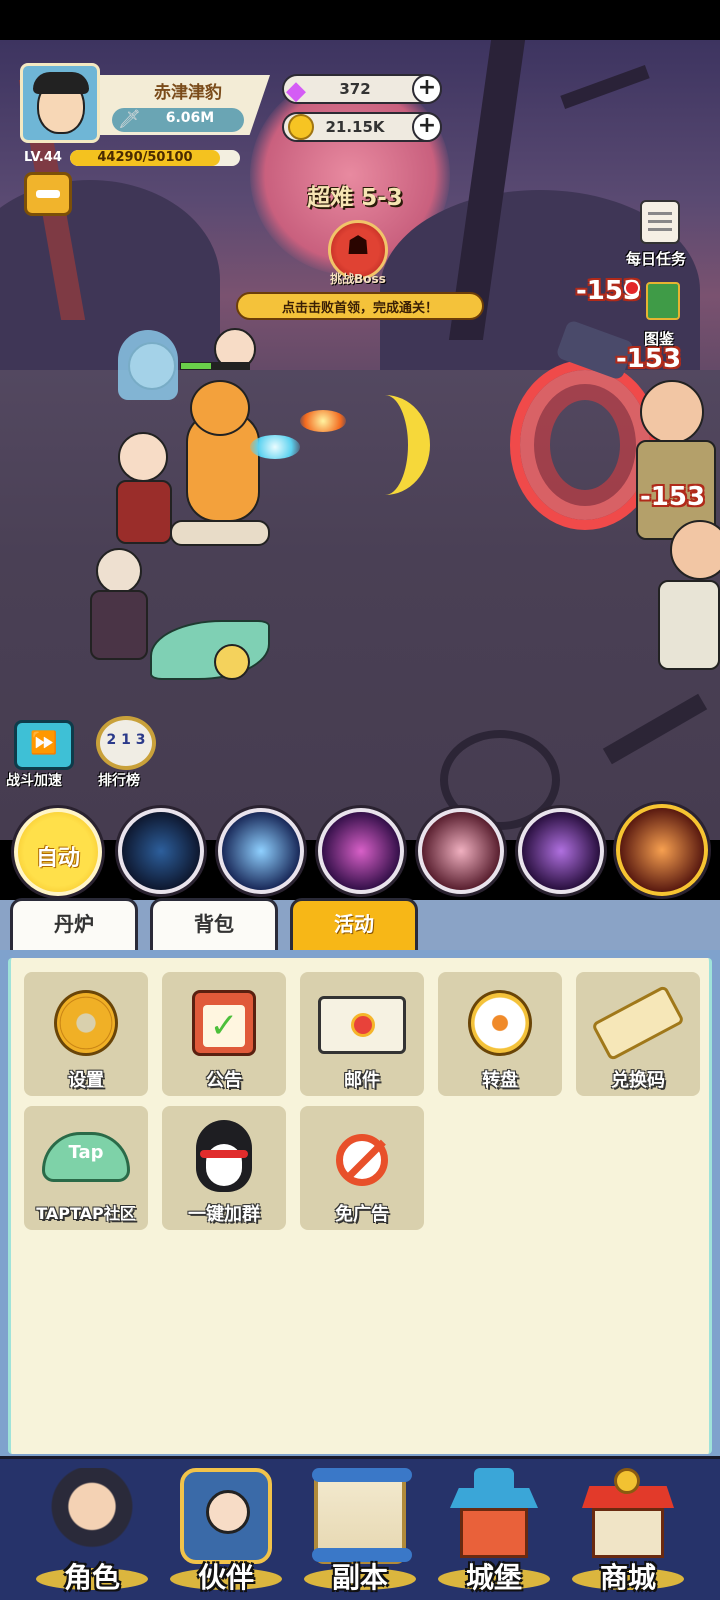 This screenshot has width=720, height=1600. Describe the element at coordinates (385, 445) in the screenshot. I see `slash-effect` at that location.